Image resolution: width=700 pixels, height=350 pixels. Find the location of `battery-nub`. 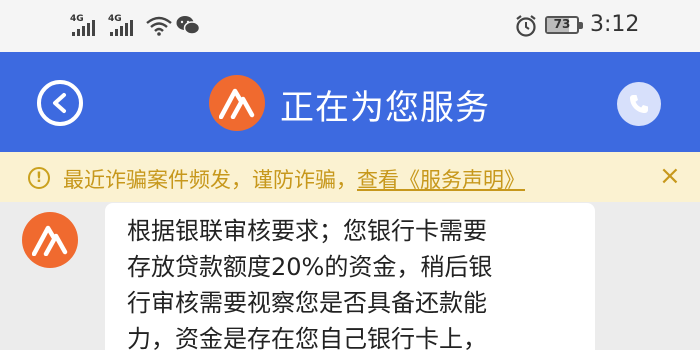

battery-nub is located at coordinates (581, 25).